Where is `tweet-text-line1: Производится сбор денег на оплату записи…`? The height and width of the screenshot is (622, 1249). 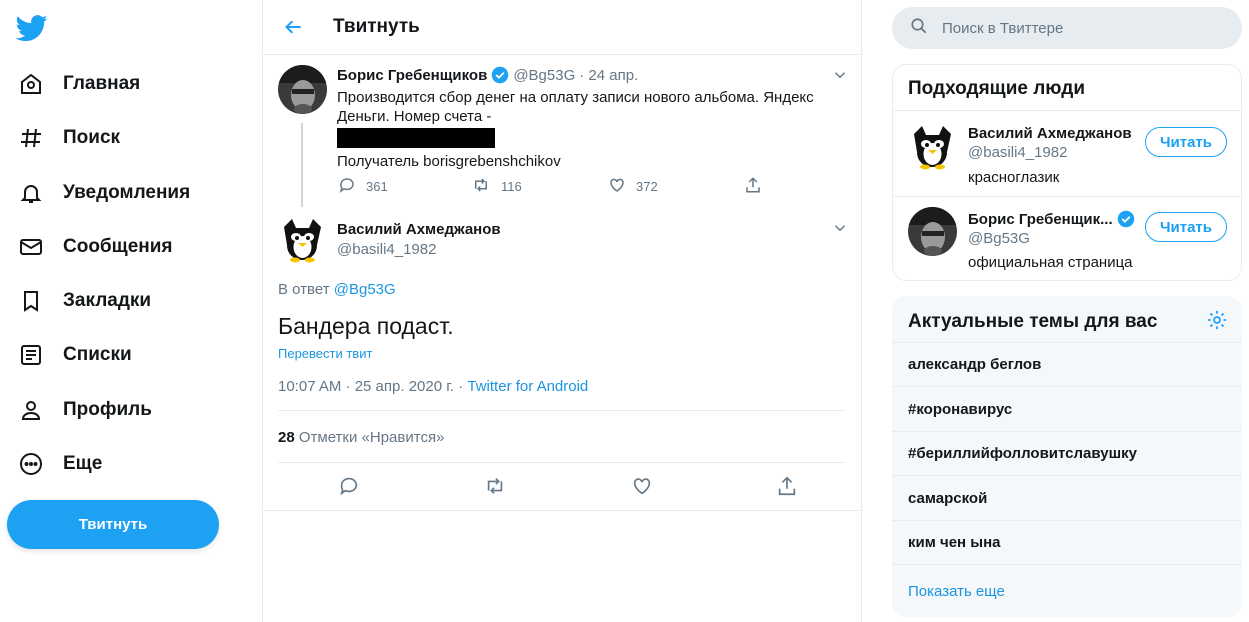
tweet-text-line1: Производится сбор денег на оплату записи… is located at coordinates (575, 97).